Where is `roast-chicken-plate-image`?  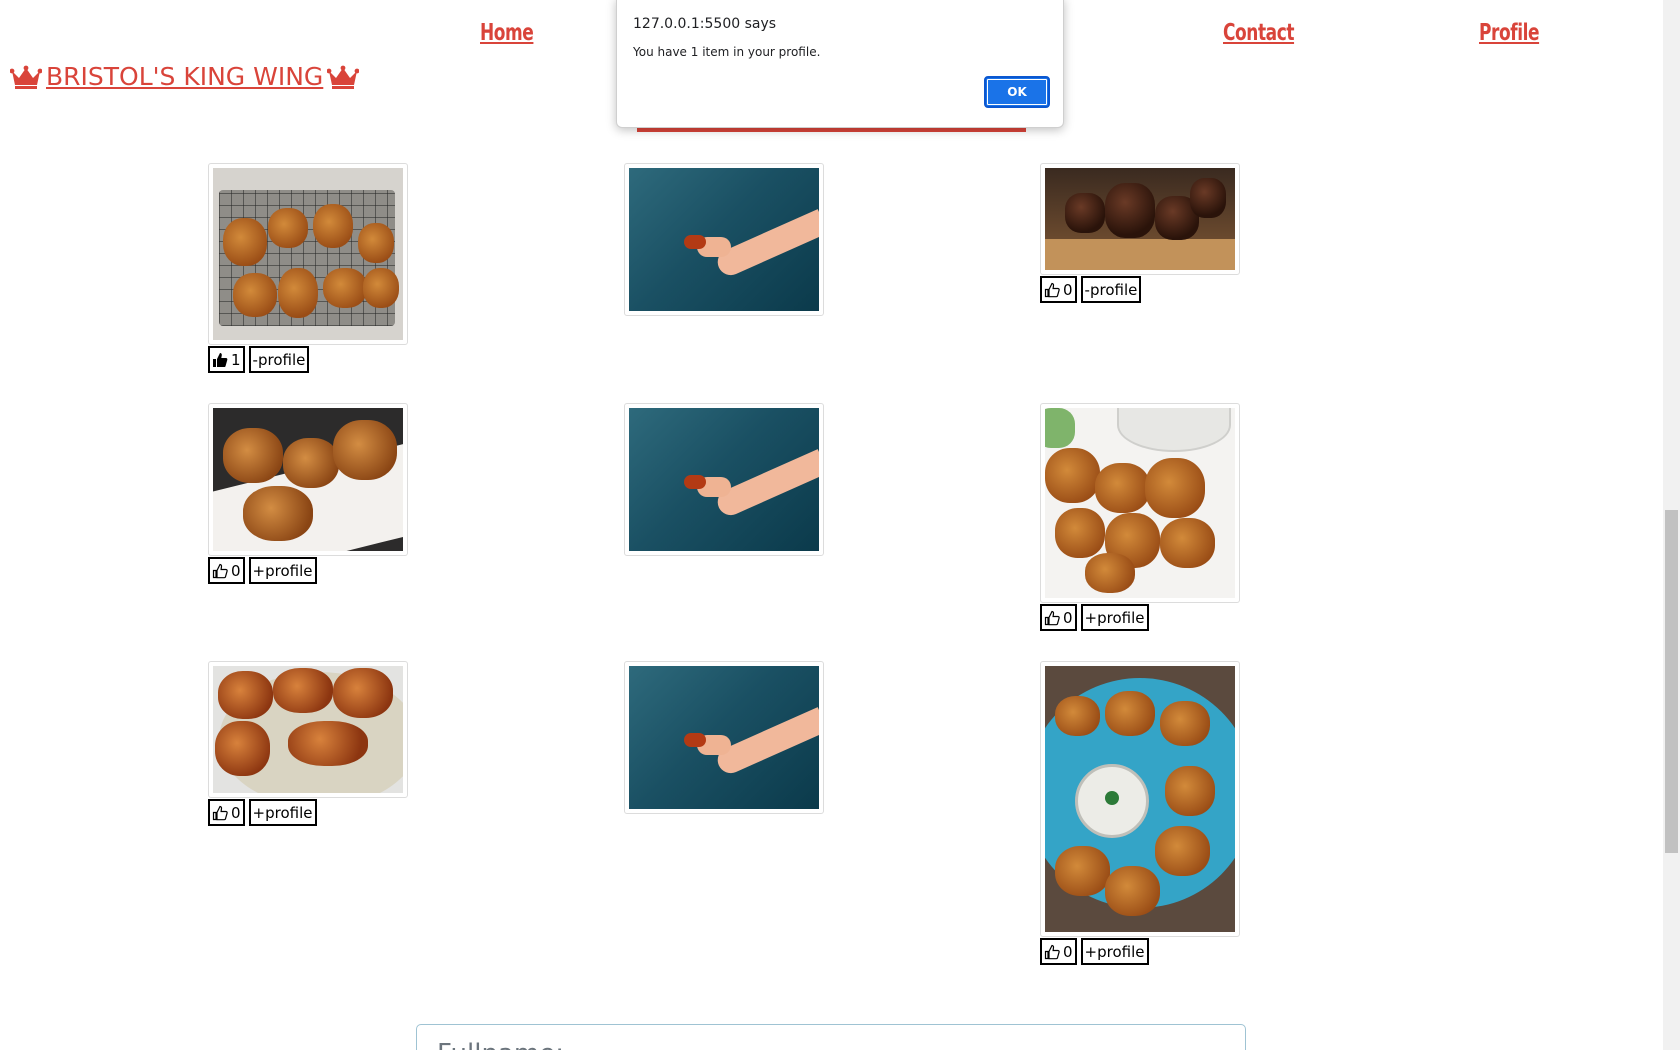 roast-chicken-plate-image is located at coordinates (308, 729).